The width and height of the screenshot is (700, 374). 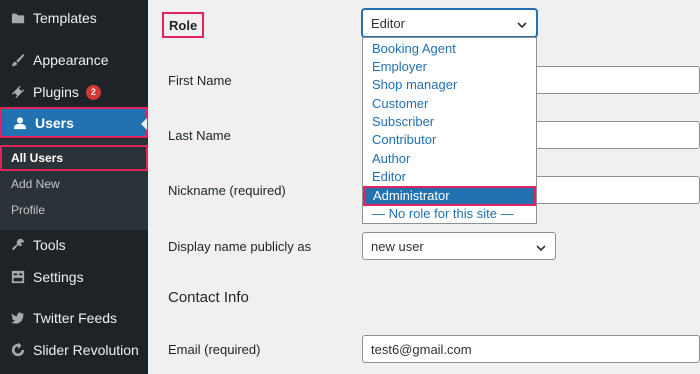 I want to click on role-select: Editor, so click(x=449, y=23).